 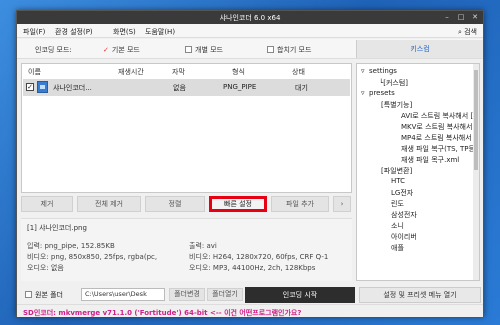 What do you see at coordinates (187, 294) in the screenshot?
I see `folder-change-button: 폴더변경` at bounding box center [187, 294].